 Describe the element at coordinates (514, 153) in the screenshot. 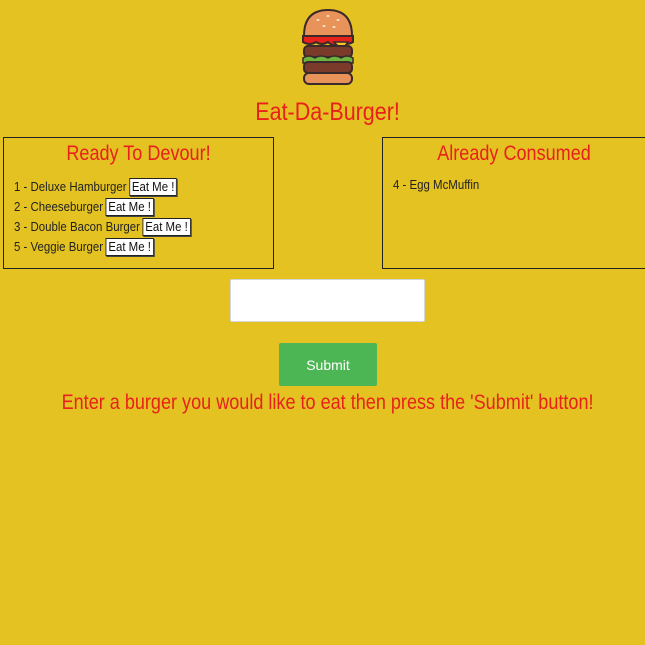

I see `consumed-heading: Already Consumed` at that location.